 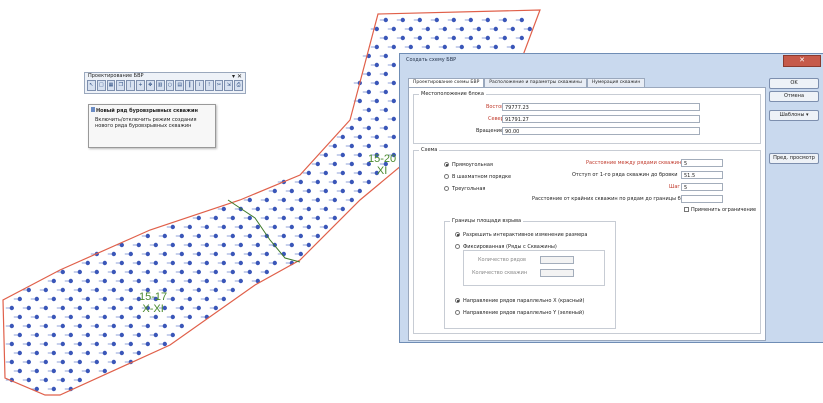 What do you see at coordinates (601, 107) in the screenshot?
I see `east-field: 79777.23` at bounding box center [601, 107].